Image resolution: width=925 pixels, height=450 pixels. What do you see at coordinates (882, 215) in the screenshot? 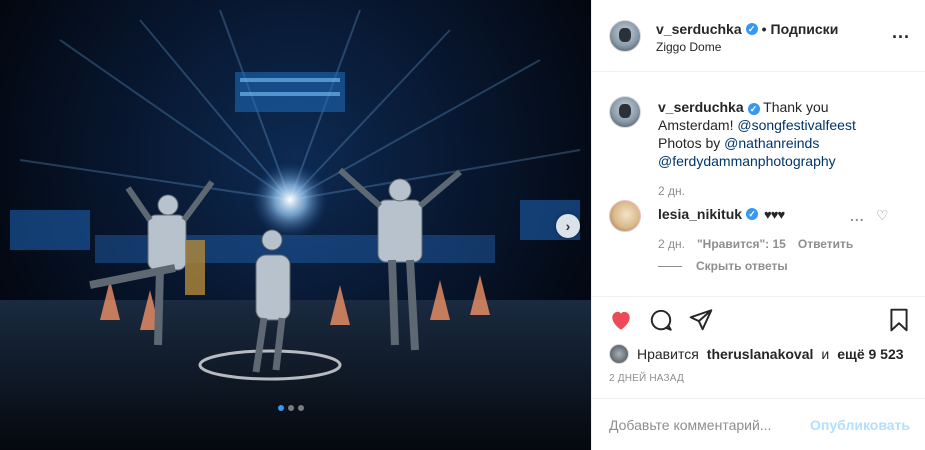
I see `heart-outline-icon: ♡` at bounding box center [882, 215].